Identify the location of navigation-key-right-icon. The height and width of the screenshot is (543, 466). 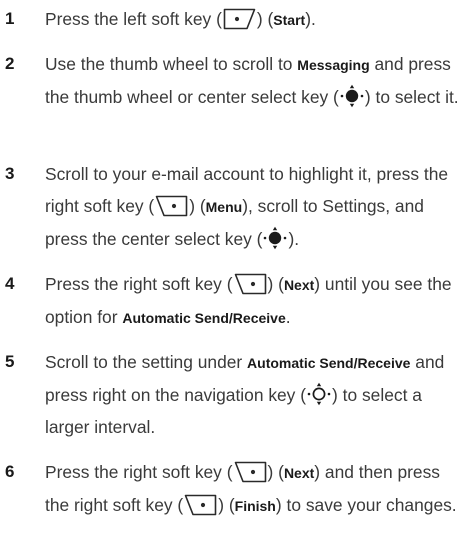
(319, 394).